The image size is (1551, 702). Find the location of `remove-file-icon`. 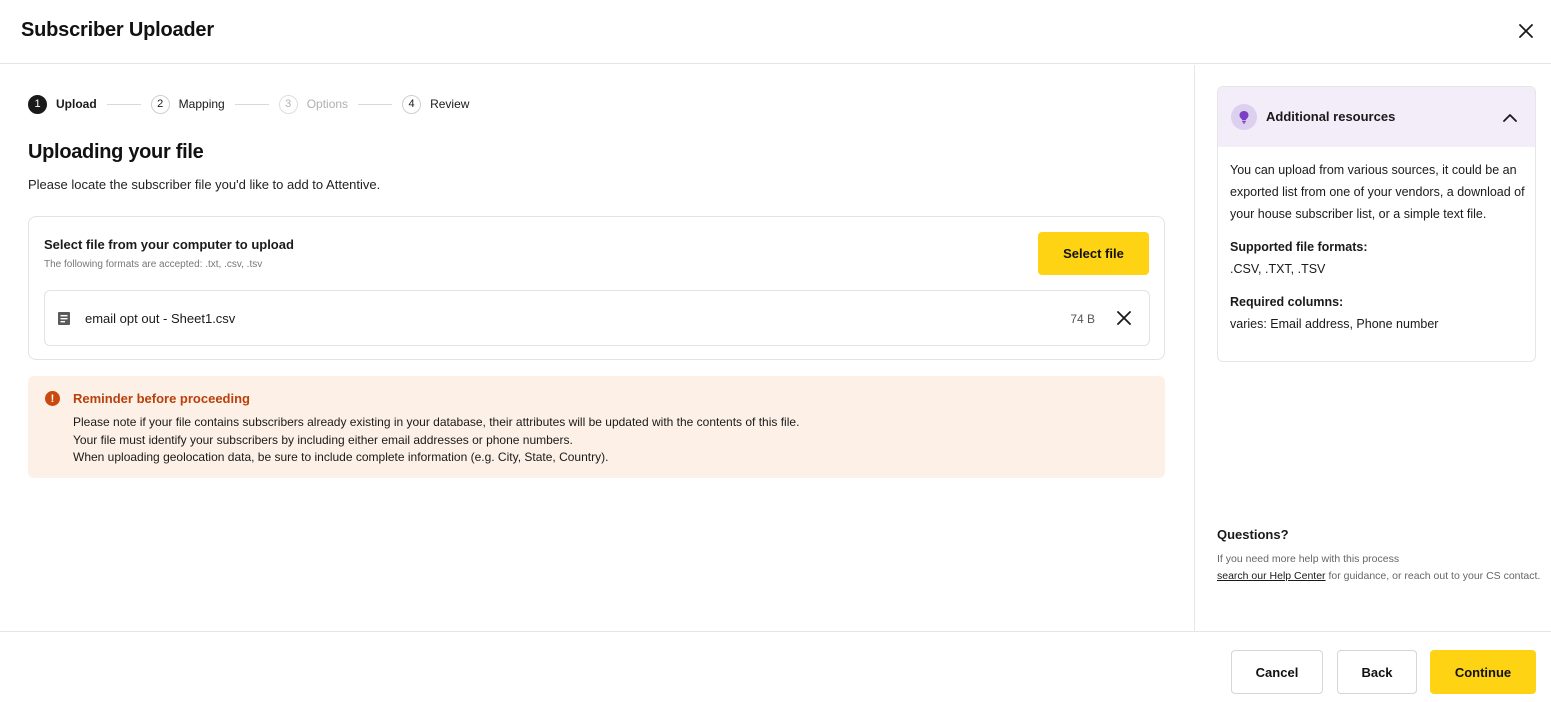

remove-file-icon is located at coordinates (1124, 318).